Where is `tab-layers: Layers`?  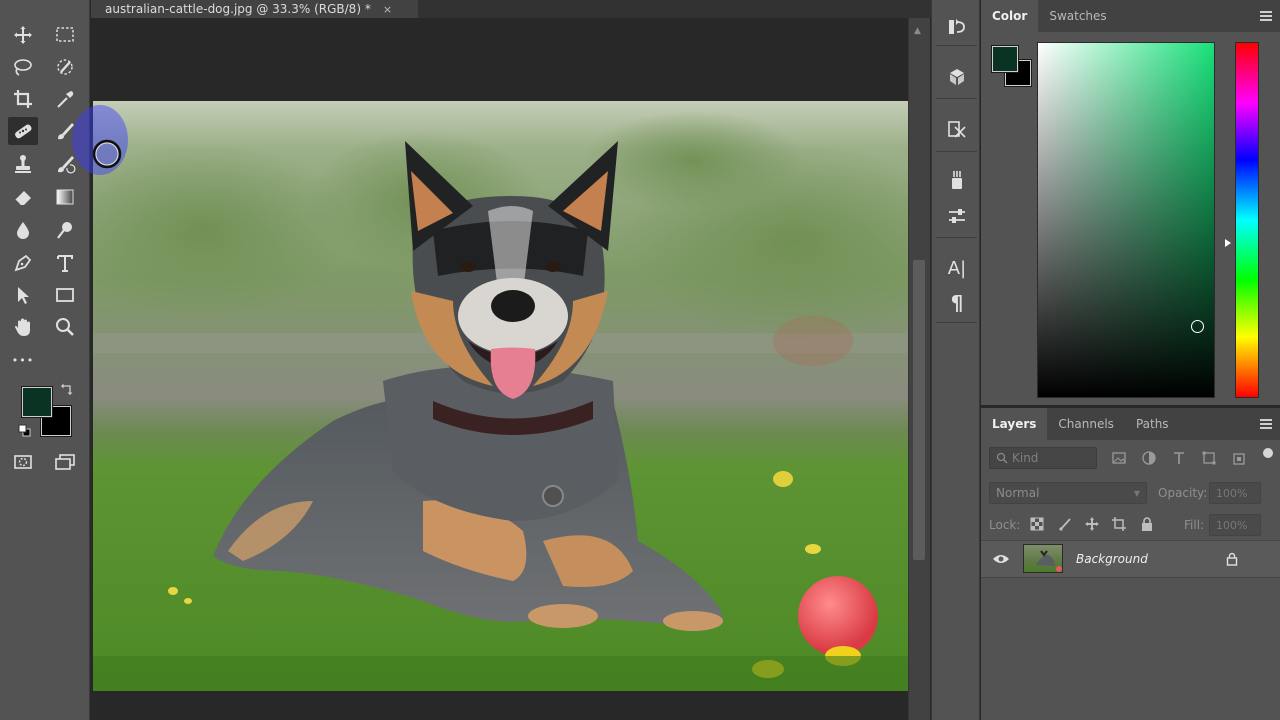 tab-layers: Layers is located at coordinates (1014, 424).